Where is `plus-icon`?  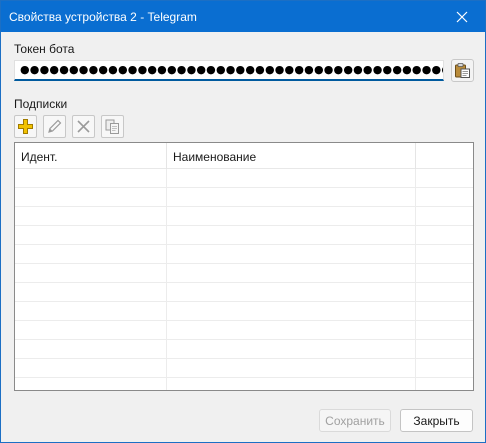
plus-icon is located at coordinates (25, 126).